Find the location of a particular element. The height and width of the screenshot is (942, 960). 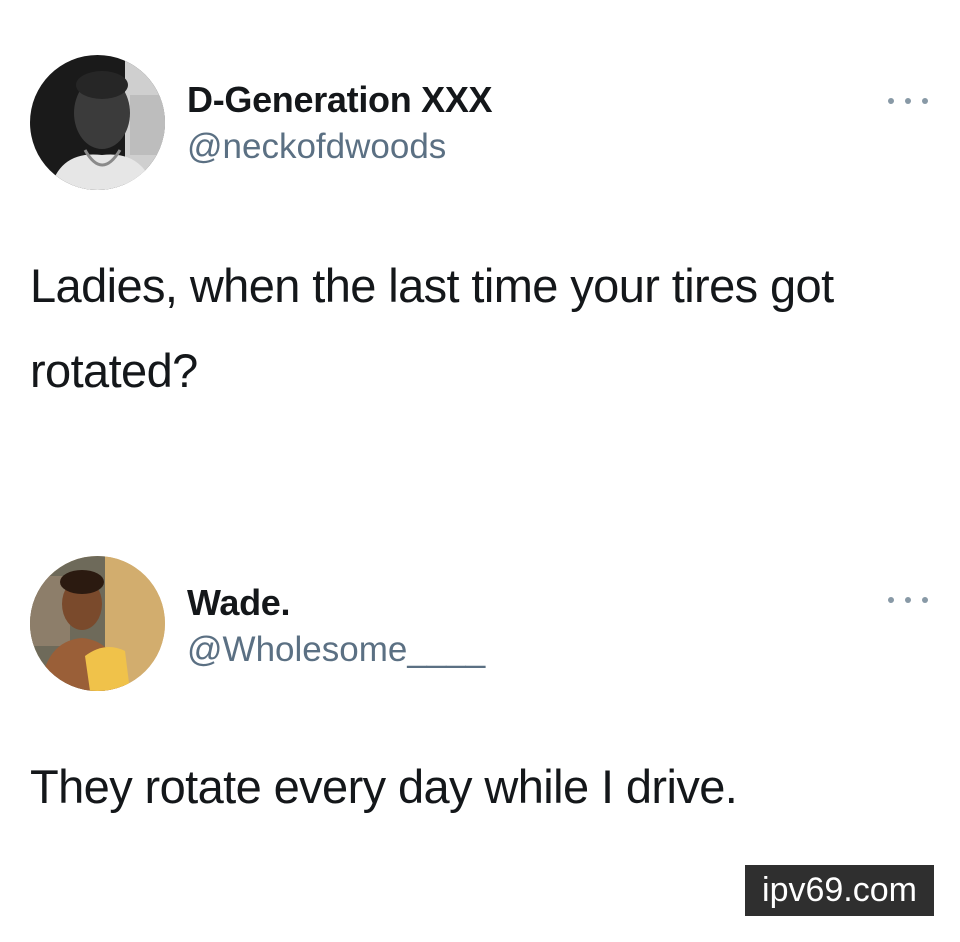

display-name: D-Generation XXX is located at coordinates (340, 100).